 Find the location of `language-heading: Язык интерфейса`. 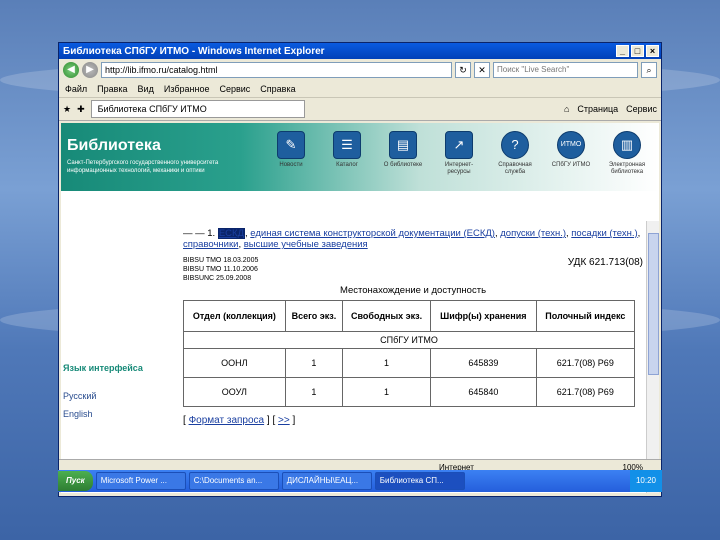

language-heading: Язык интерфейса is located at coordinates (103, 368).